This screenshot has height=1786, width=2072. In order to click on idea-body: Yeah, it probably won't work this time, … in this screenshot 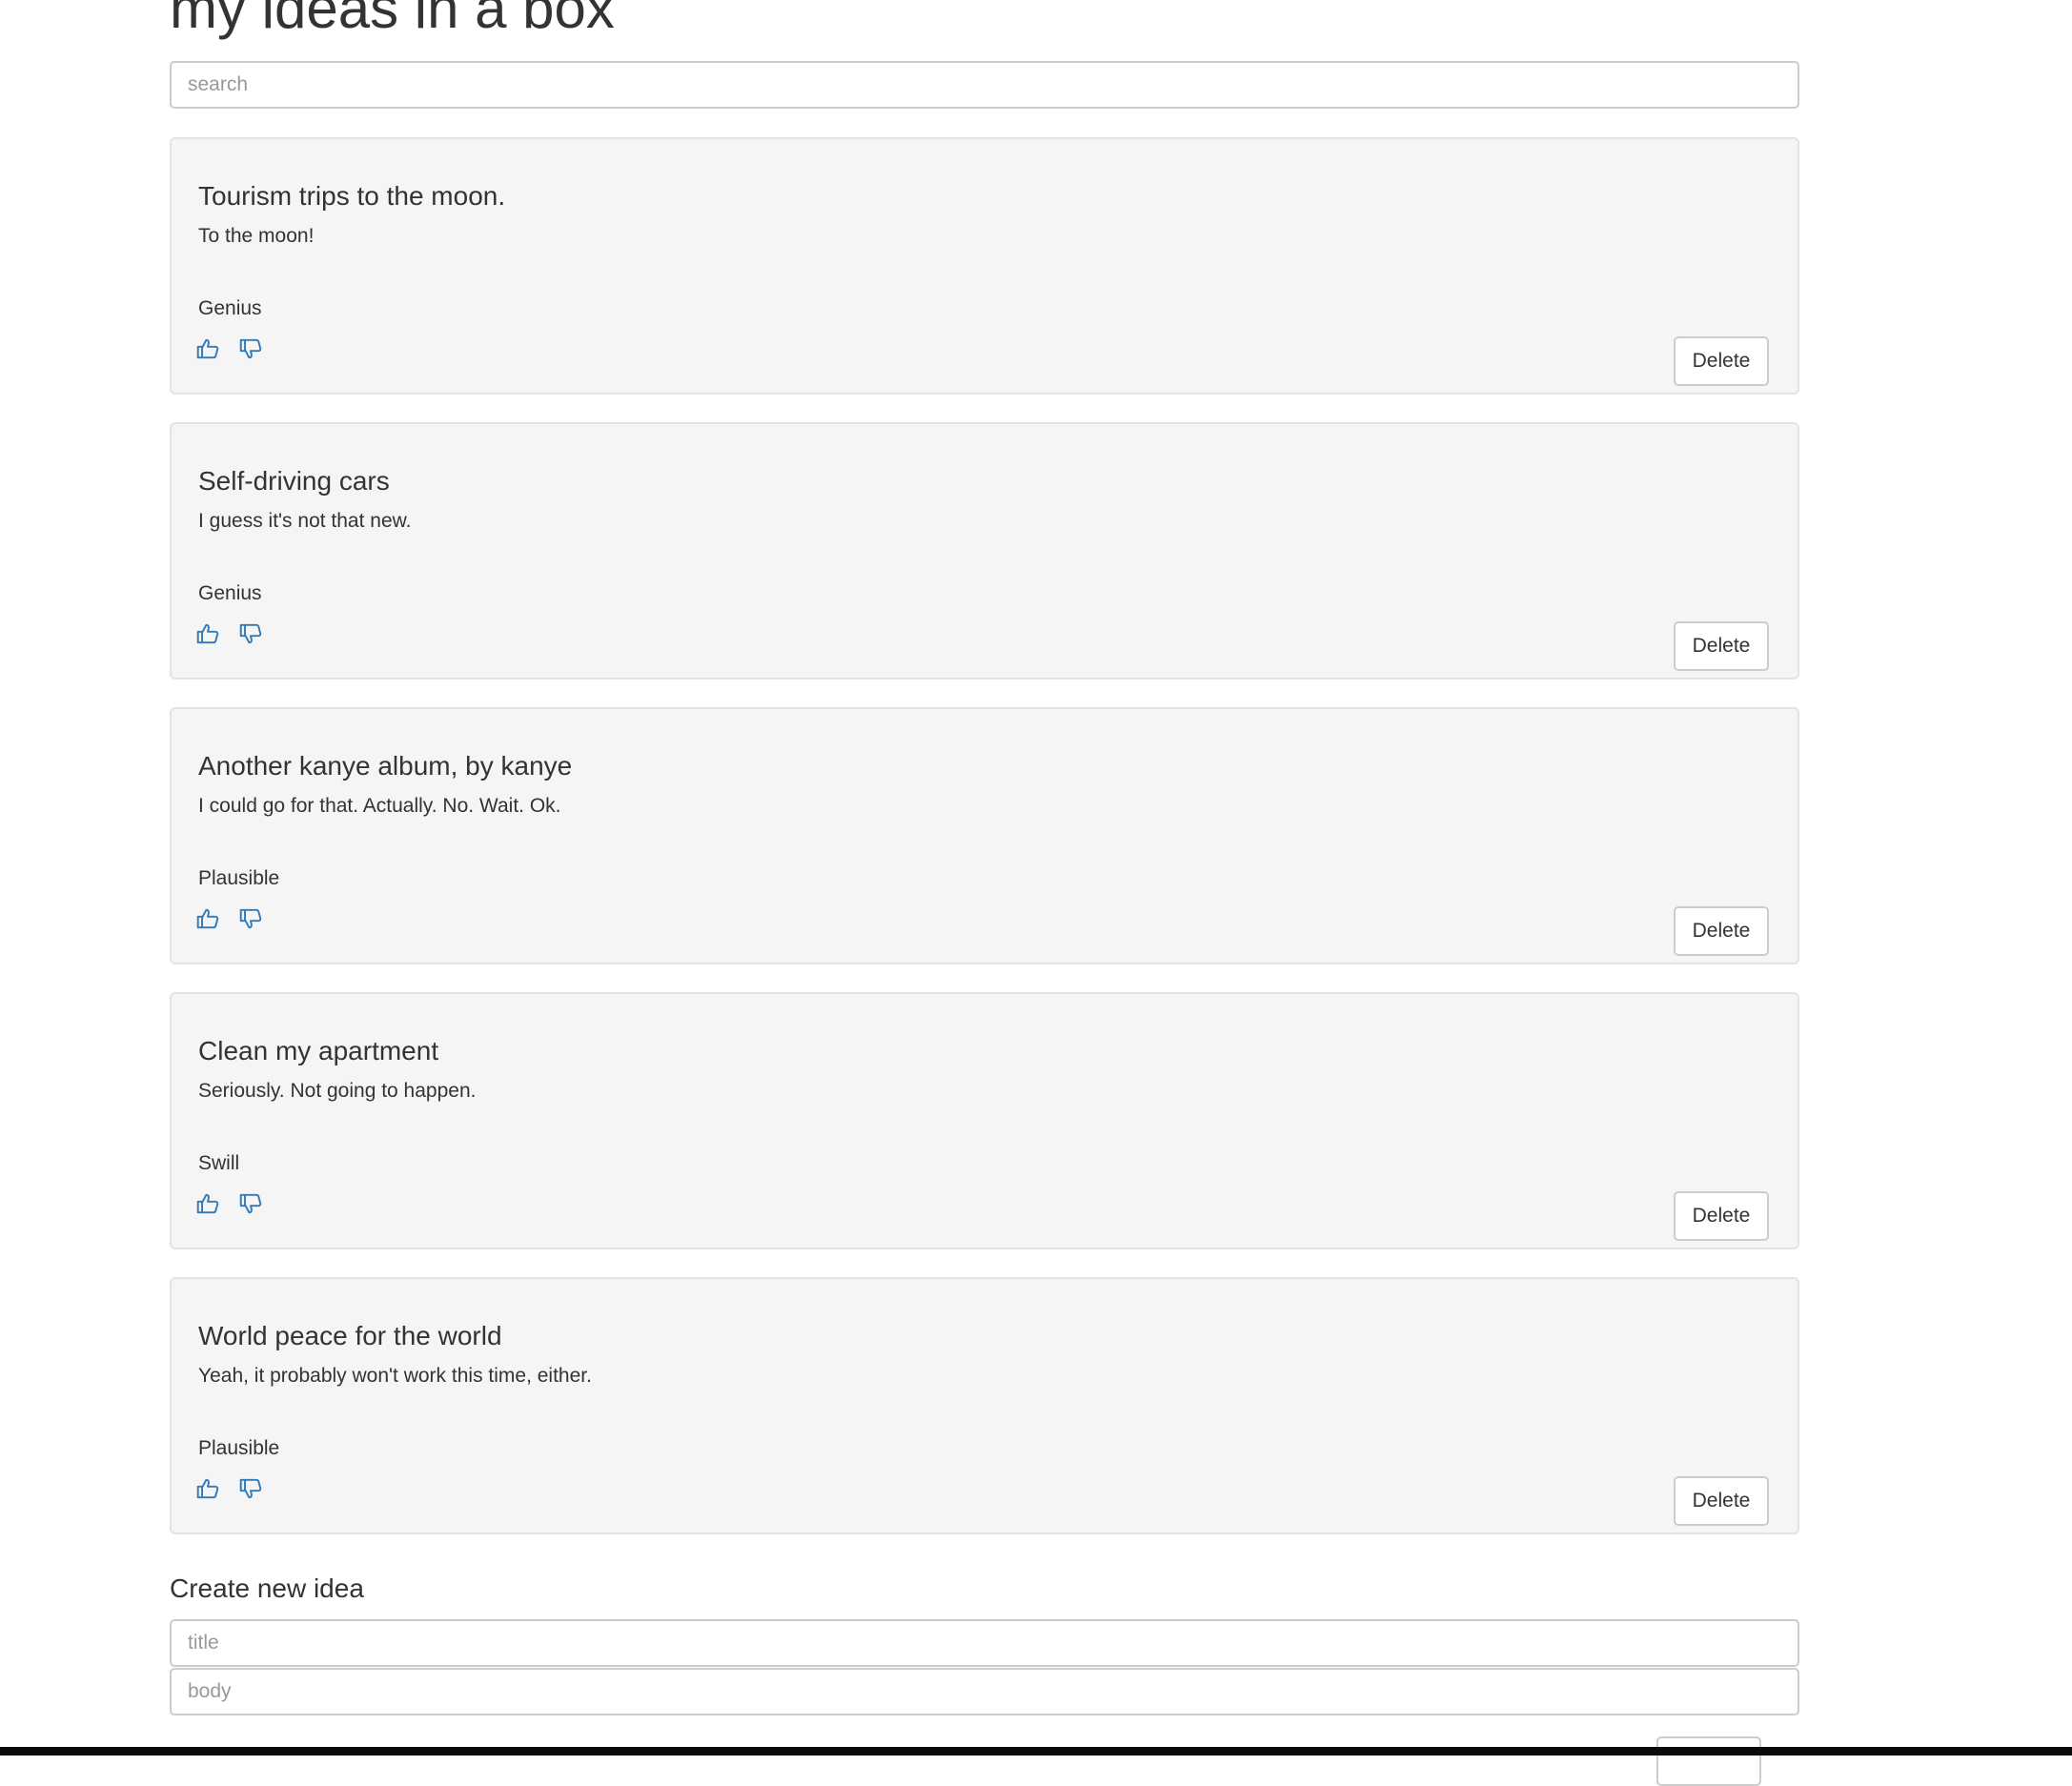, I will do `click(395, 1376)`.